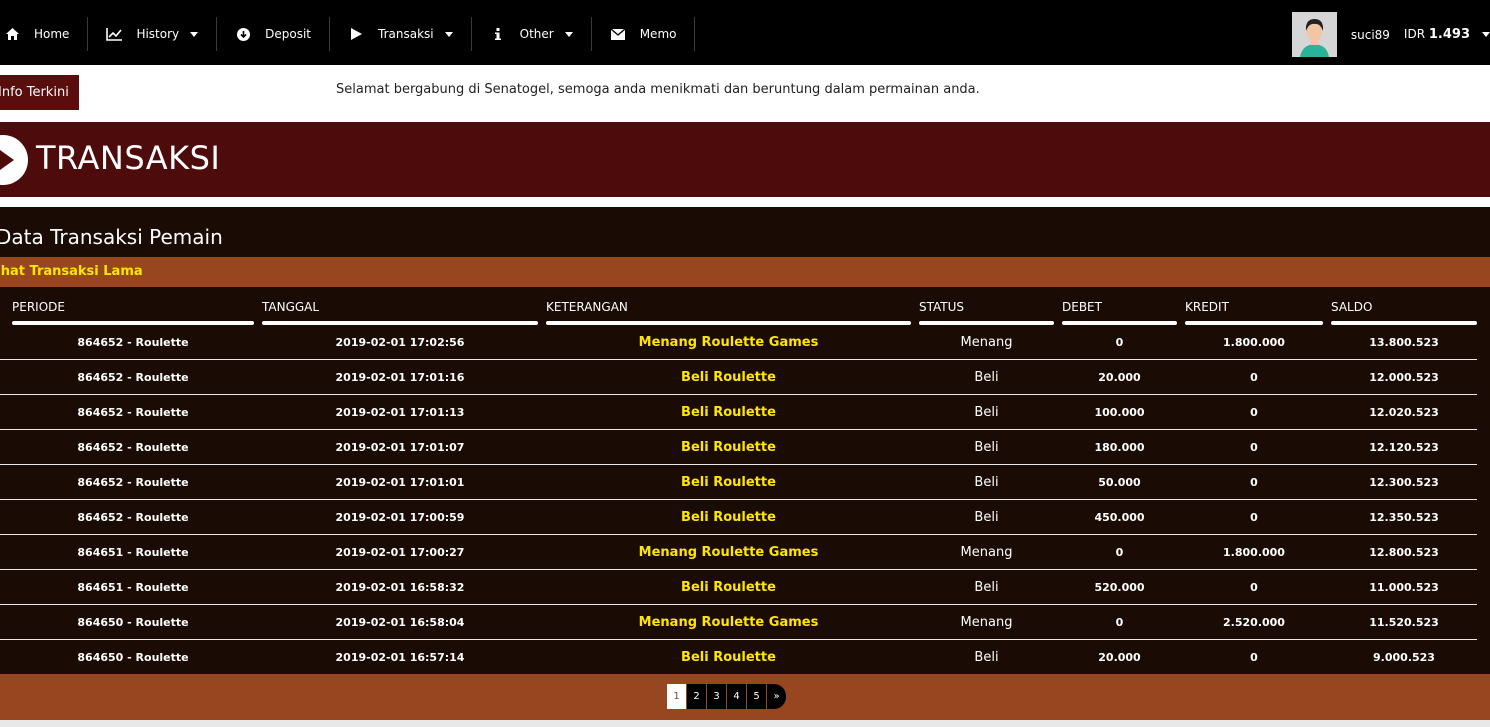 Image resolution: width=1490 pixels, height=727 pixels. I want to click on column-header-debet: DEBET, so click(1119, 306).